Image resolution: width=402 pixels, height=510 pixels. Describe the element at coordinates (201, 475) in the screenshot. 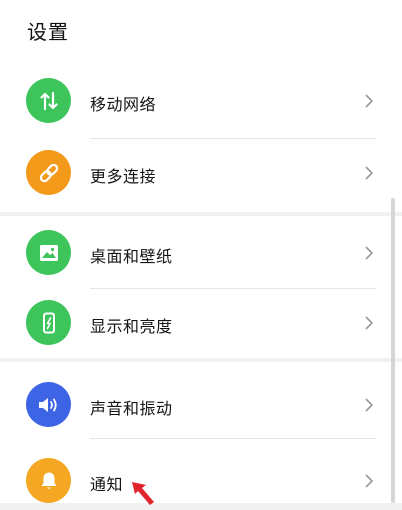

I see `settings-item-notifications: 通知` at that location.